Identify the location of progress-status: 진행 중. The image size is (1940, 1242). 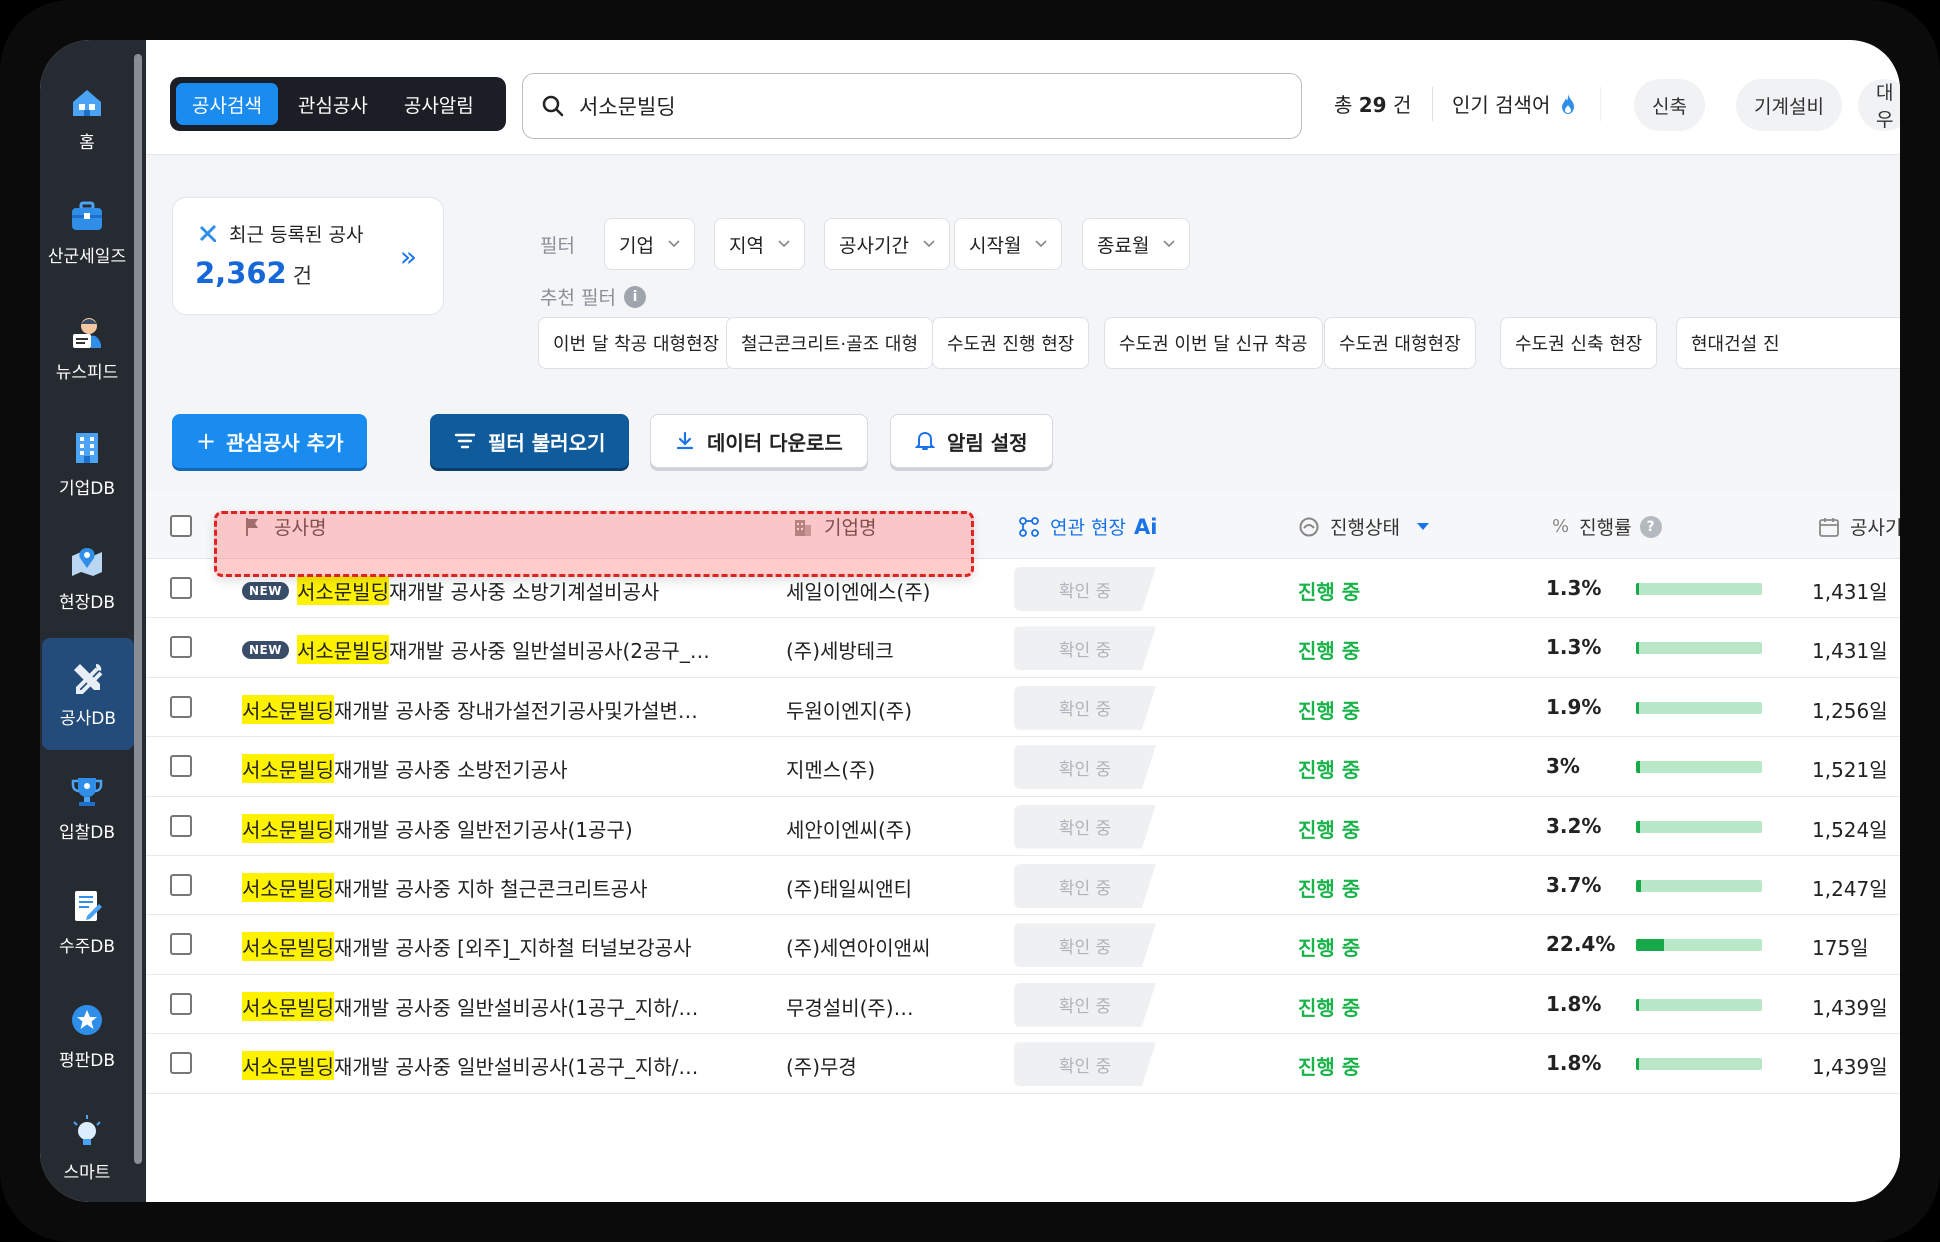
(1329, 1007).